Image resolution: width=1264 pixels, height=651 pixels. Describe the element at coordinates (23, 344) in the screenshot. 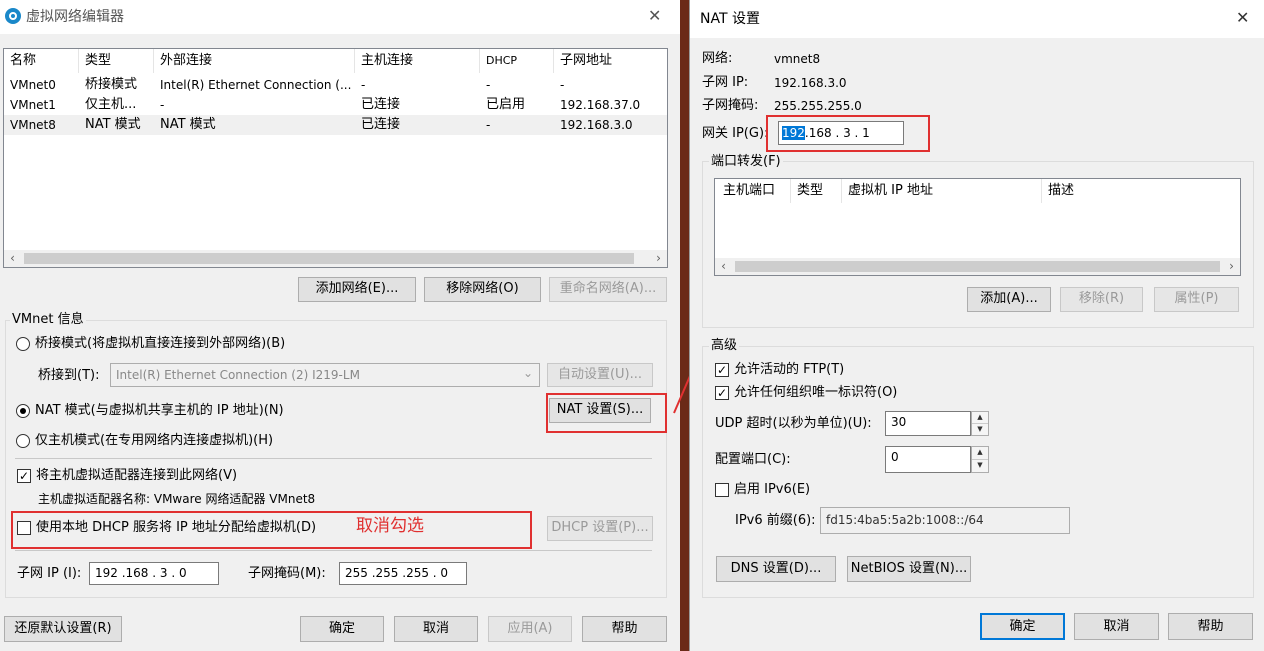

I see `bridge-mode-radio` at that location.